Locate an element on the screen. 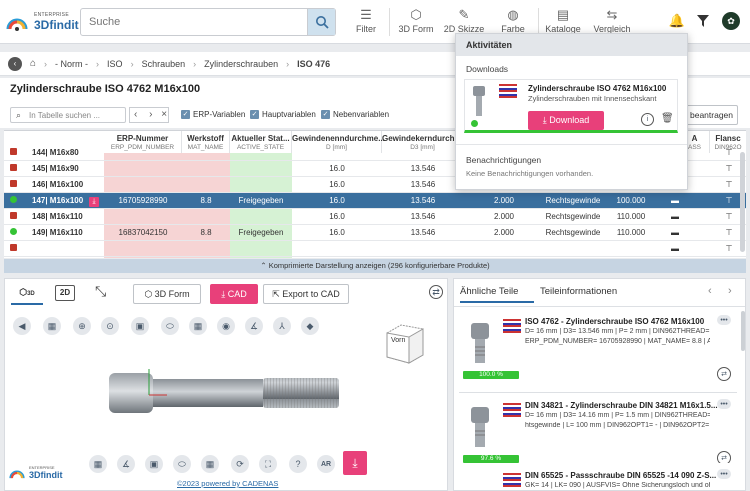  chevron-icon: ▬ is located at coordinates (675, 216).